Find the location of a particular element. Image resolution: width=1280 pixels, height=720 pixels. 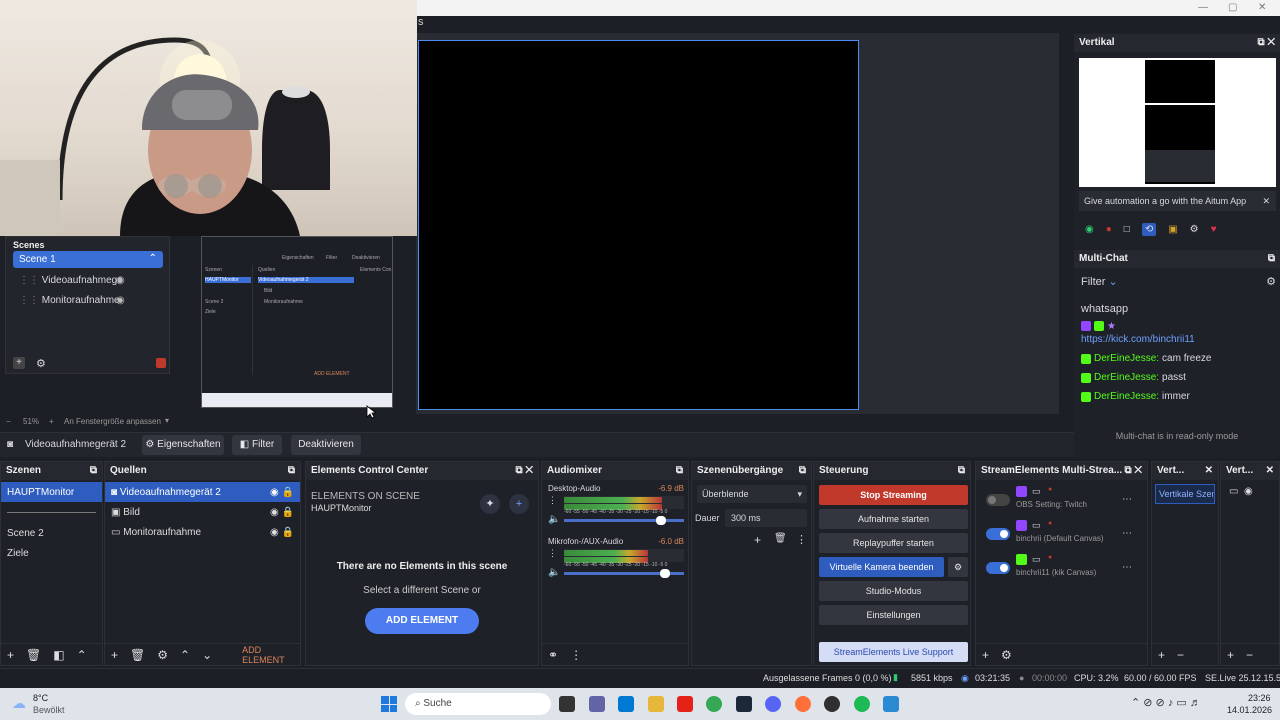

record-icon is located at coordinates (161, 363).